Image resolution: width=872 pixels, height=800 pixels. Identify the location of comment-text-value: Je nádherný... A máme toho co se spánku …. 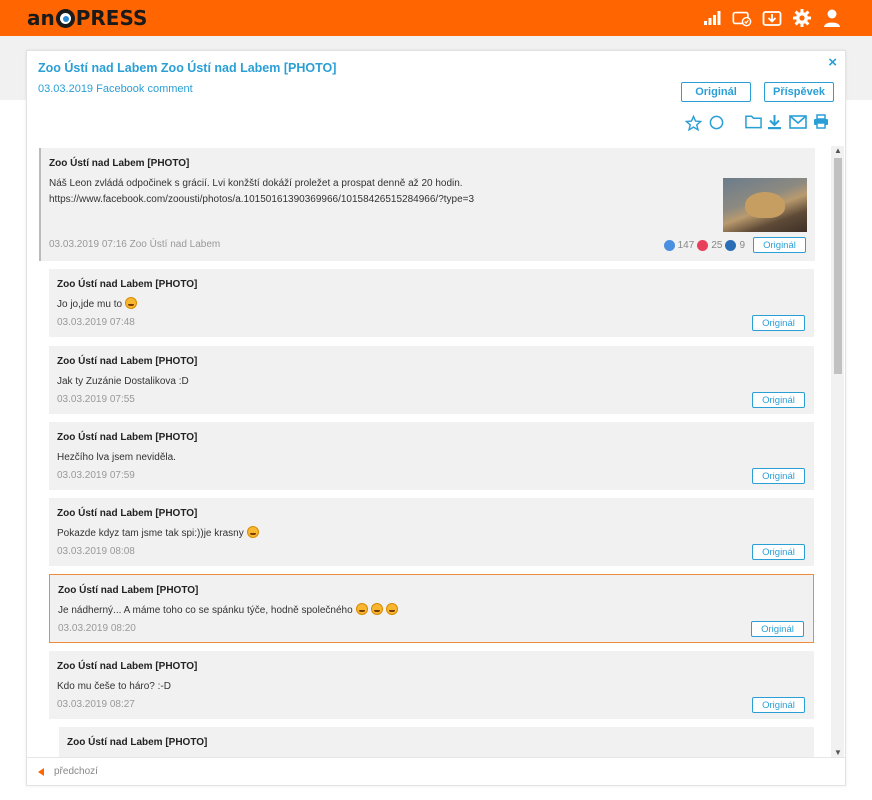
(205, 610).